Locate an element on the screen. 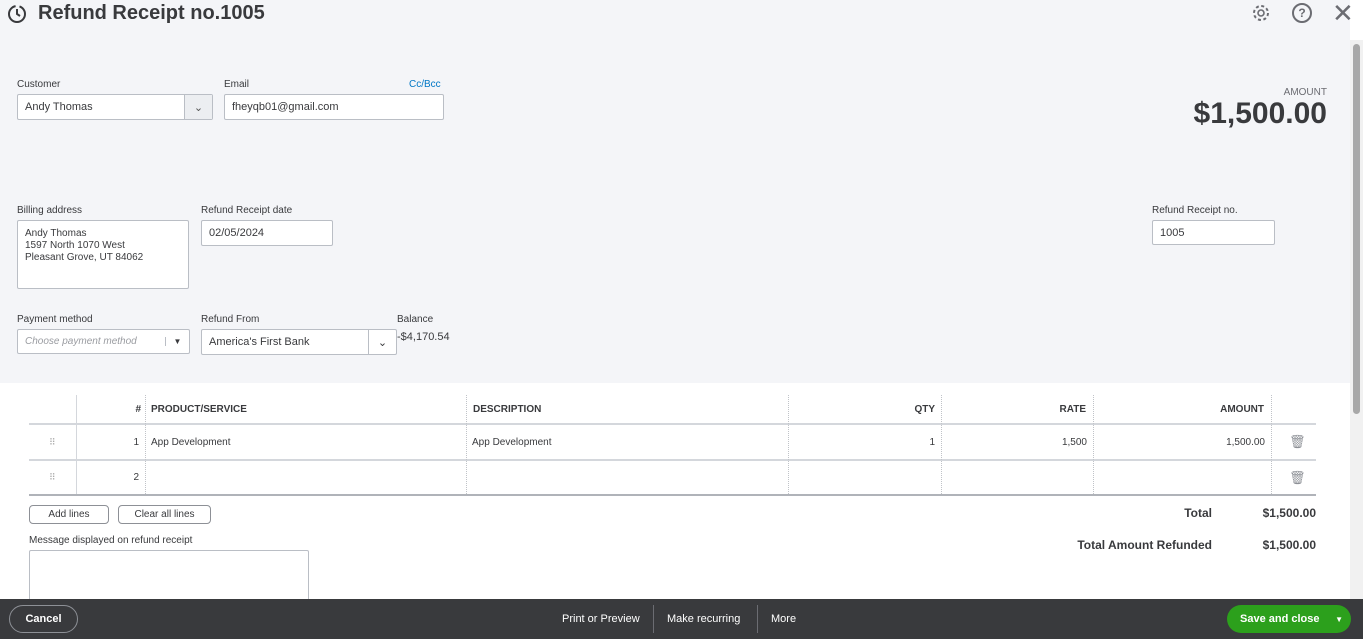  date-label: Refund Receipt date is located at coordinates (247, 210).